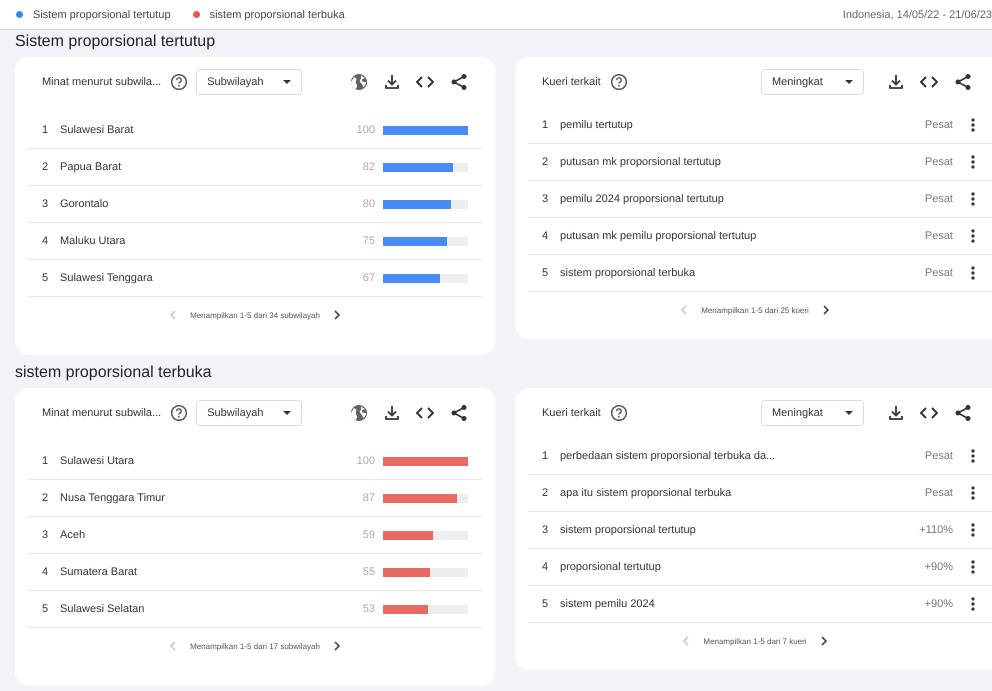 The width and height of the screenshot is (992, 691). I want to click on region-name: Sulawesi Utara, so click(97, 461).